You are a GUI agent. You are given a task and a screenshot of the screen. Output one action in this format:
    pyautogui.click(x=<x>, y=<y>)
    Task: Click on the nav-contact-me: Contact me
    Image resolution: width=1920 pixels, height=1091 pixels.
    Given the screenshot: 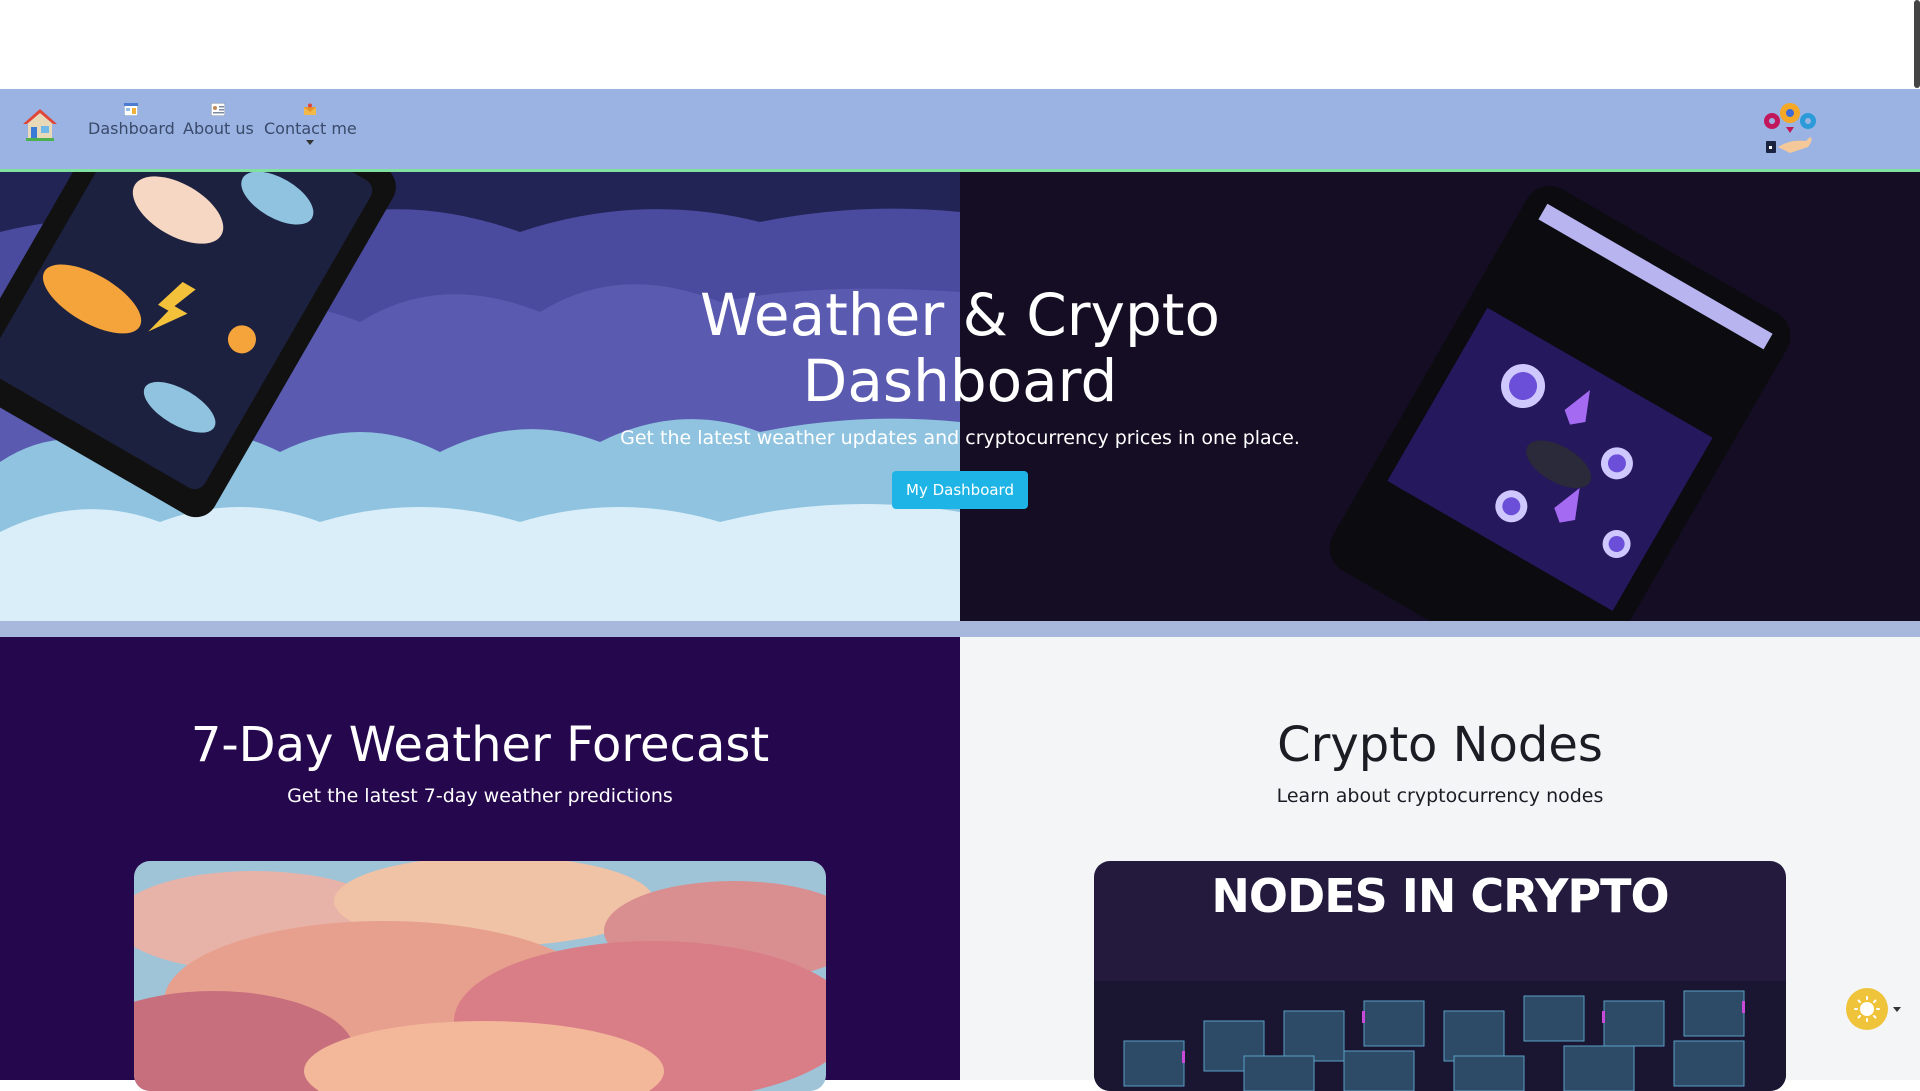 What is the action you would take?
    pyautogui.click(x=310, y=124)
    